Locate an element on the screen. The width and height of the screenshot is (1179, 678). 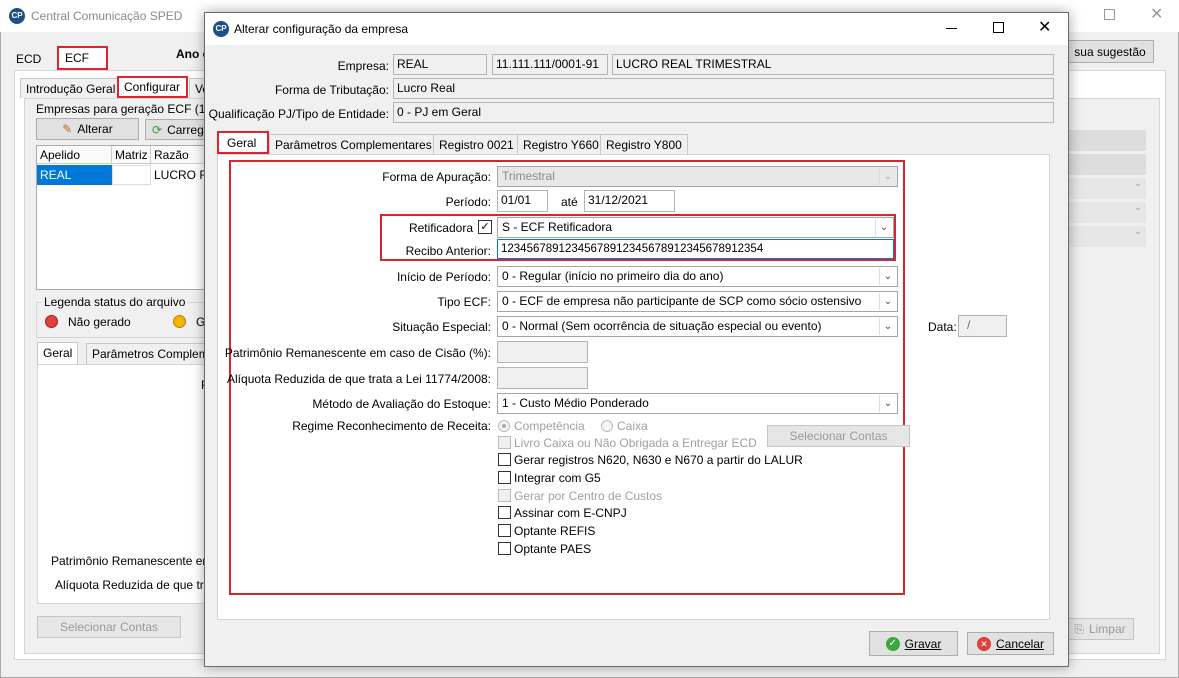
periodo-fim-input: 31/12/2021 is located at coordinates (629, 201).